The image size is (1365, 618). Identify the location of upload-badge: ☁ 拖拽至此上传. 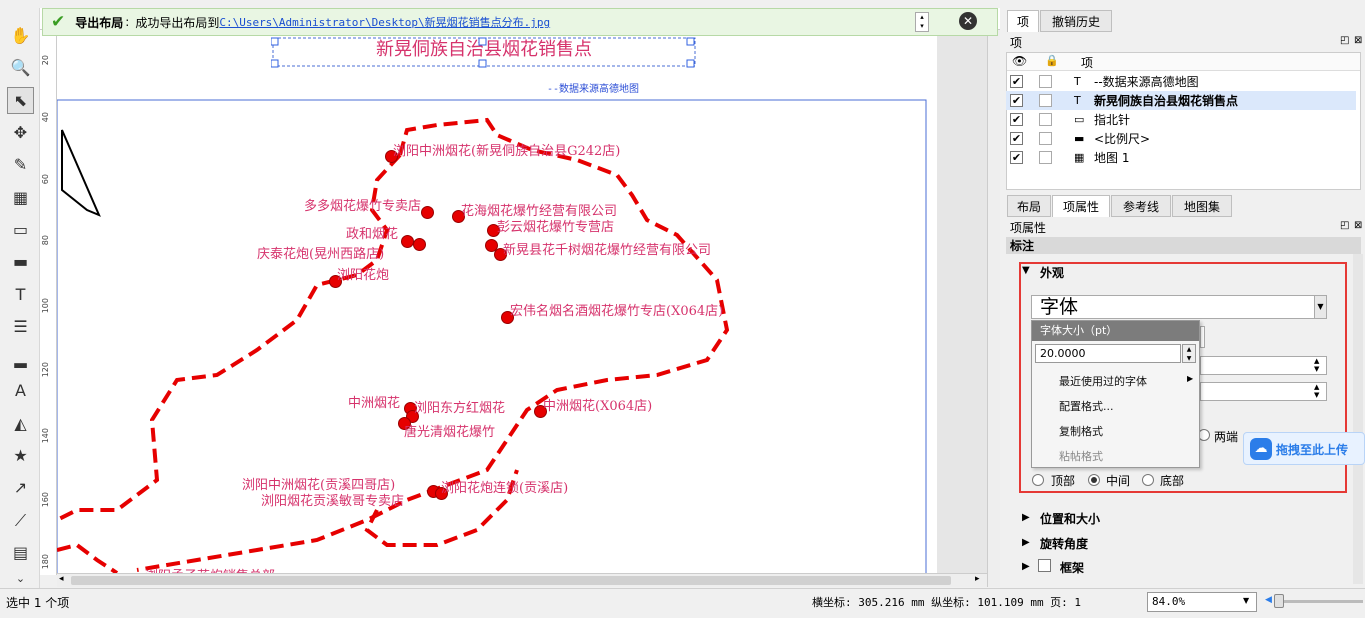
(1304, 448).